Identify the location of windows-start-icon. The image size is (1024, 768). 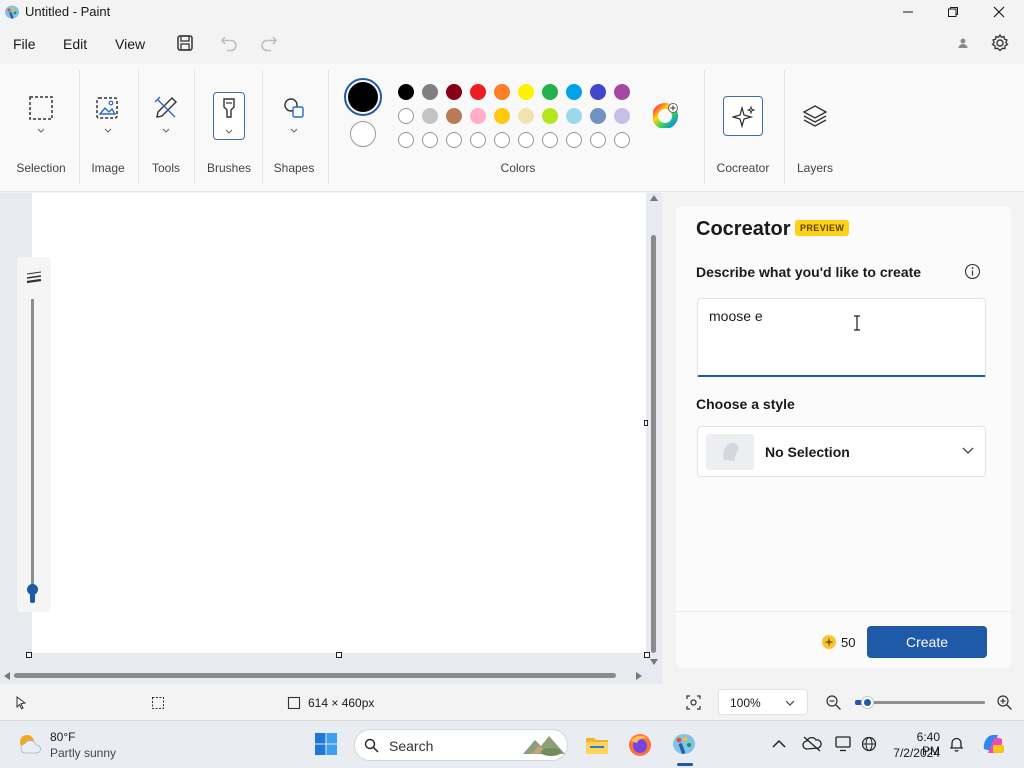
(326, 744).